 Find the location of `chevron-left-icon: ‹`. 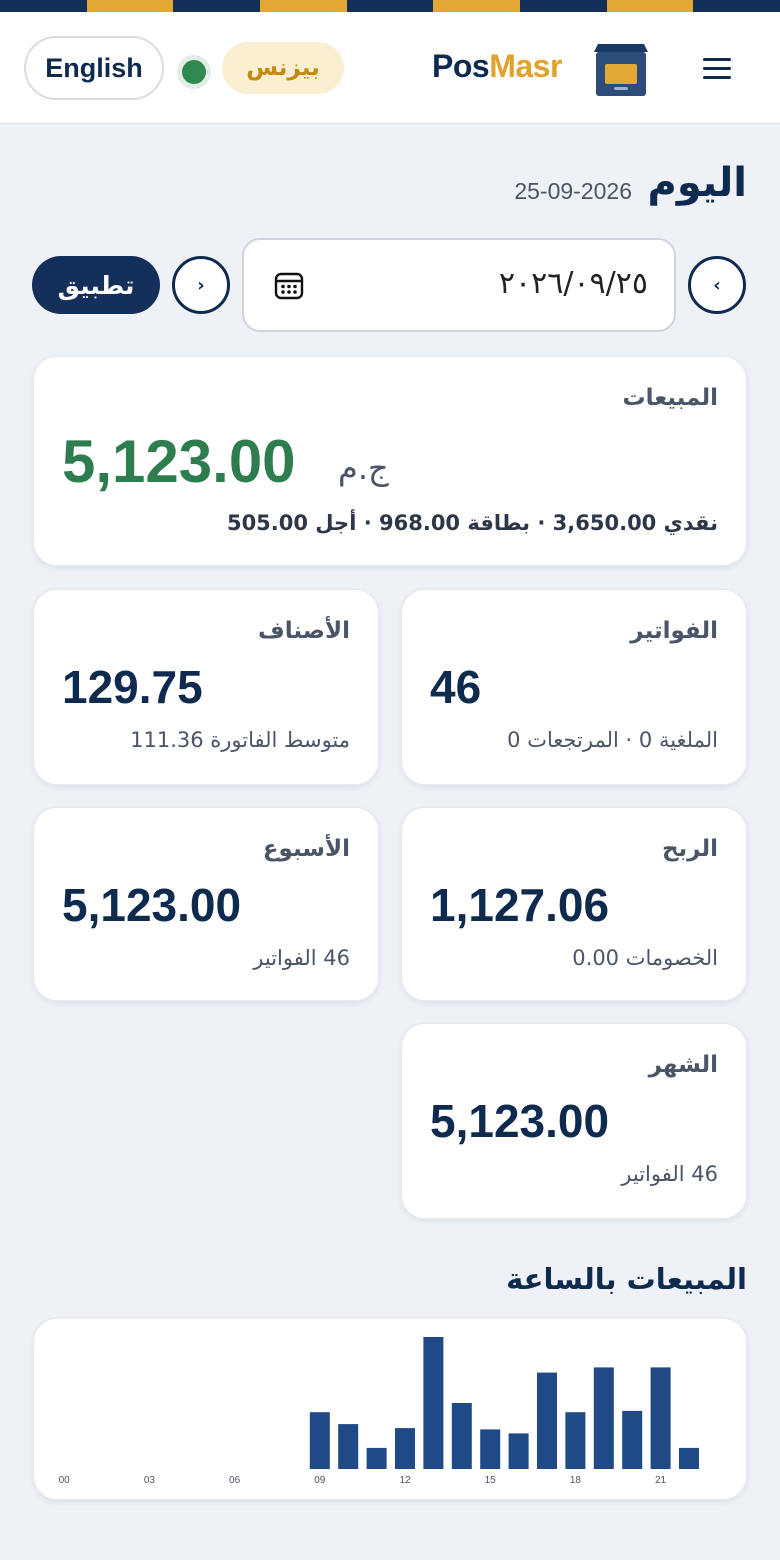

chevron-left-icon: ‹ is located at coordinates (717, 285).